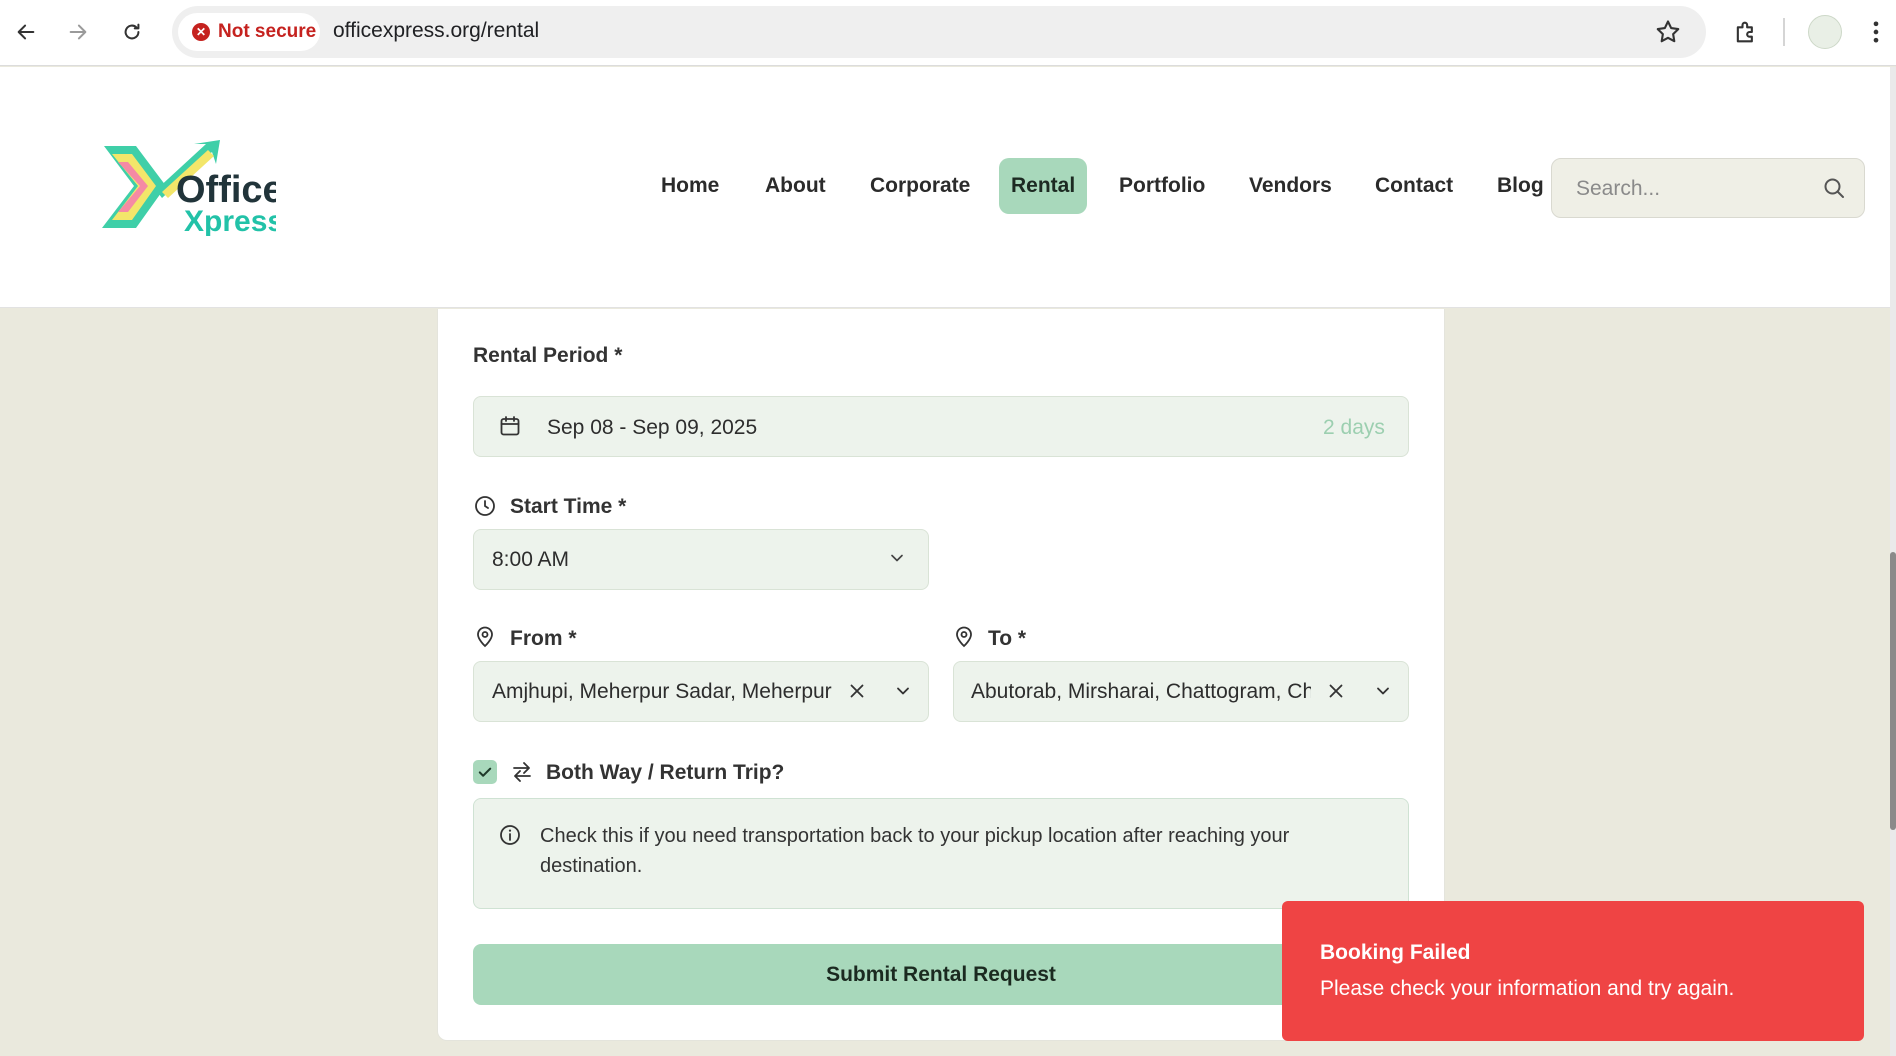  I want to click on nav-vendors: Vendors, so click(1290, 186).